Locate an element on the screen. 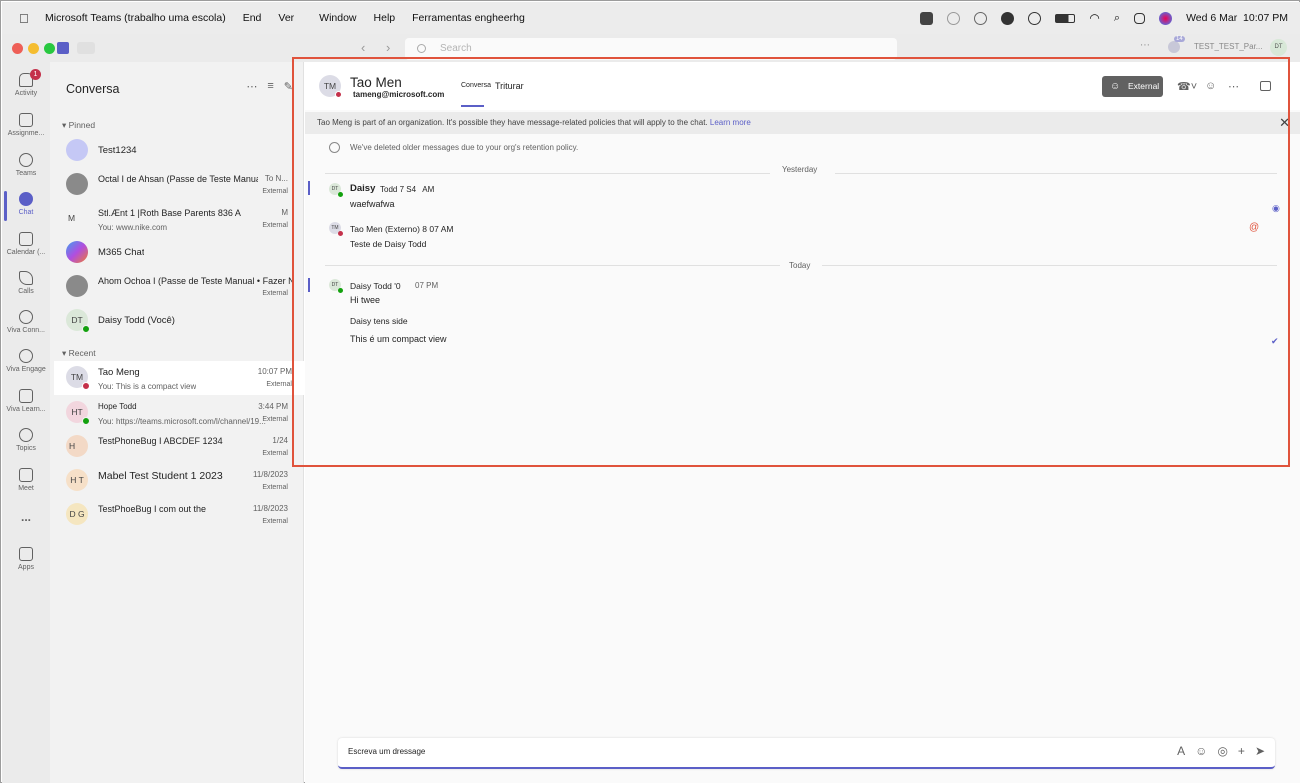 The height and width of the screenshot is (783, 1300). recent-section-header: ▾ Recent is located at coordinates (79, 353).